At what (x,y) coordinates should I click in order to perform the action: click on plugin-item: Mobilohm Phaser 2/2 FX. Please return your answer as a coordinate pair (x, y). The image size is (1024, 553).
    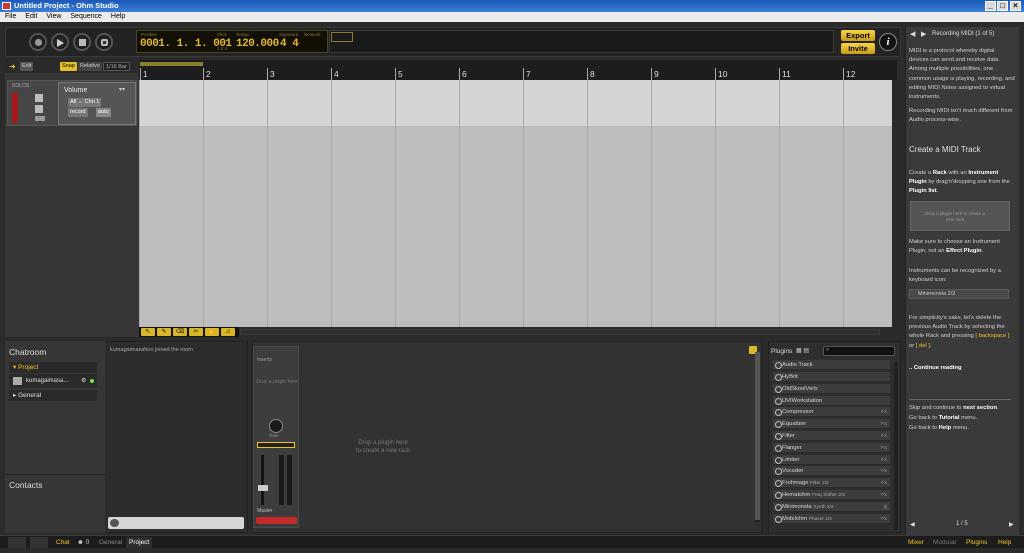
    Looking at the image, I should click on (831, 519).